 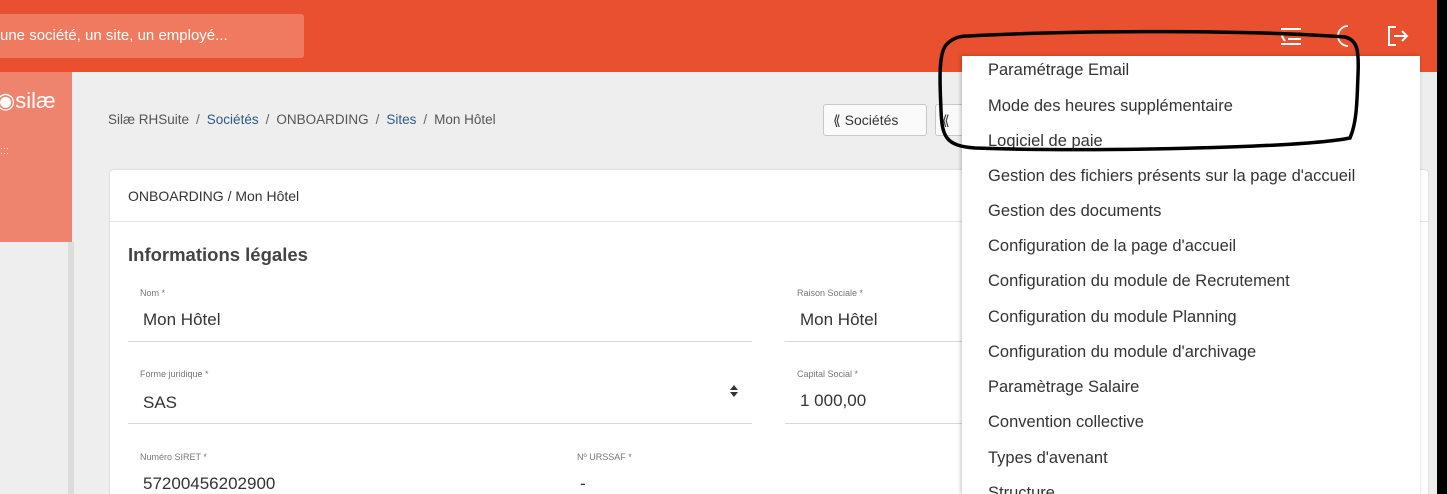 I want to click on raison-sociale-value: Mon Hôtel, so click(x=839, y=319).